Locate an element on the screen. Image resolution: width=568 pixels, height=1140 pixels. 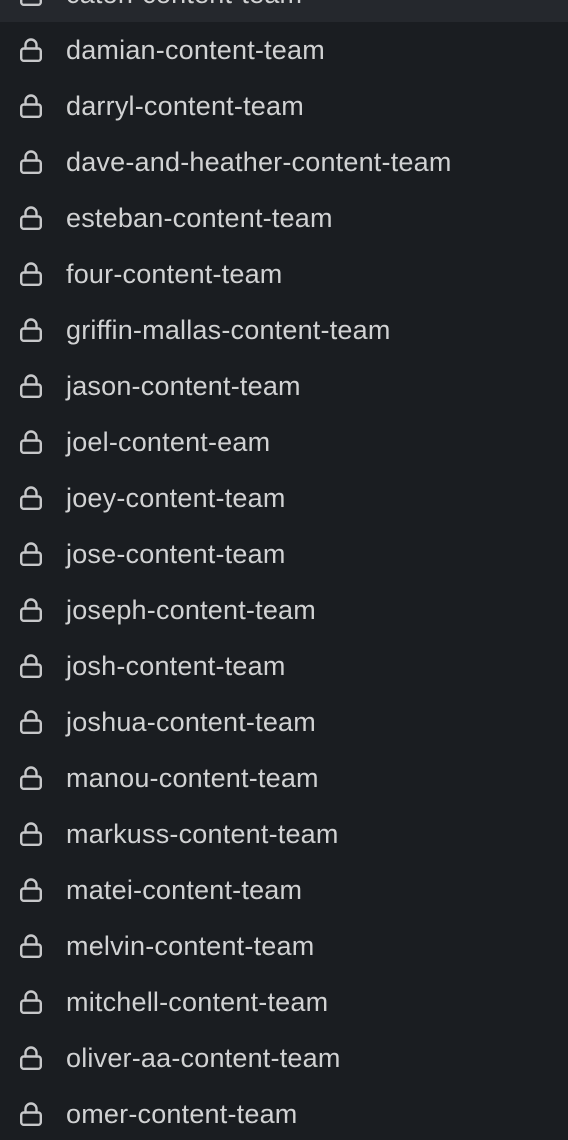
channel-item-omer-content-team: omer-content-team is located at coordinates (284, 1113).